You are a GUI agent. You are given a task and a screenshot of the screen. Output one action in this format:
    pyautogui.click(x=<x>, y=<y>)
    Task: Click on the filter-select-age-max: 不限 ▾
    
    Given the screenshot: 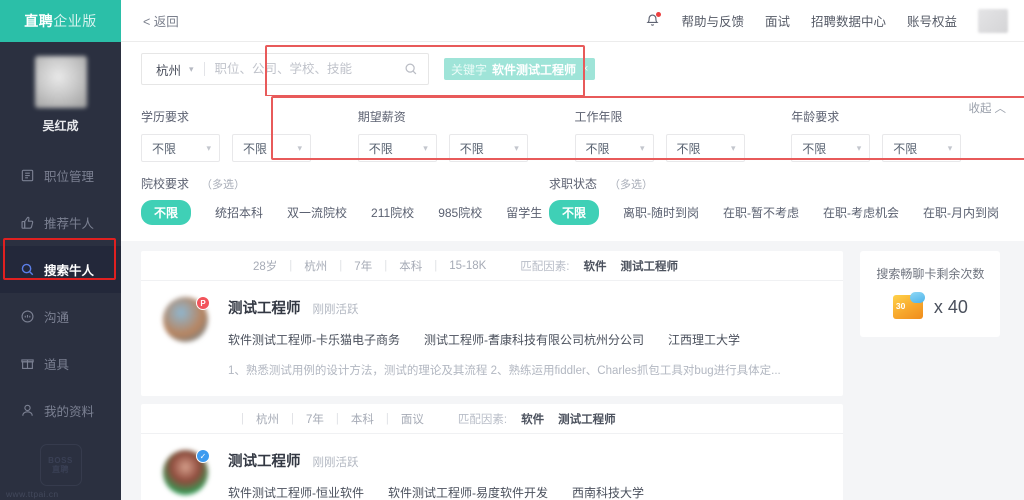 What is the action you would take?
    pyautogui.click(x=922, y=148)
    